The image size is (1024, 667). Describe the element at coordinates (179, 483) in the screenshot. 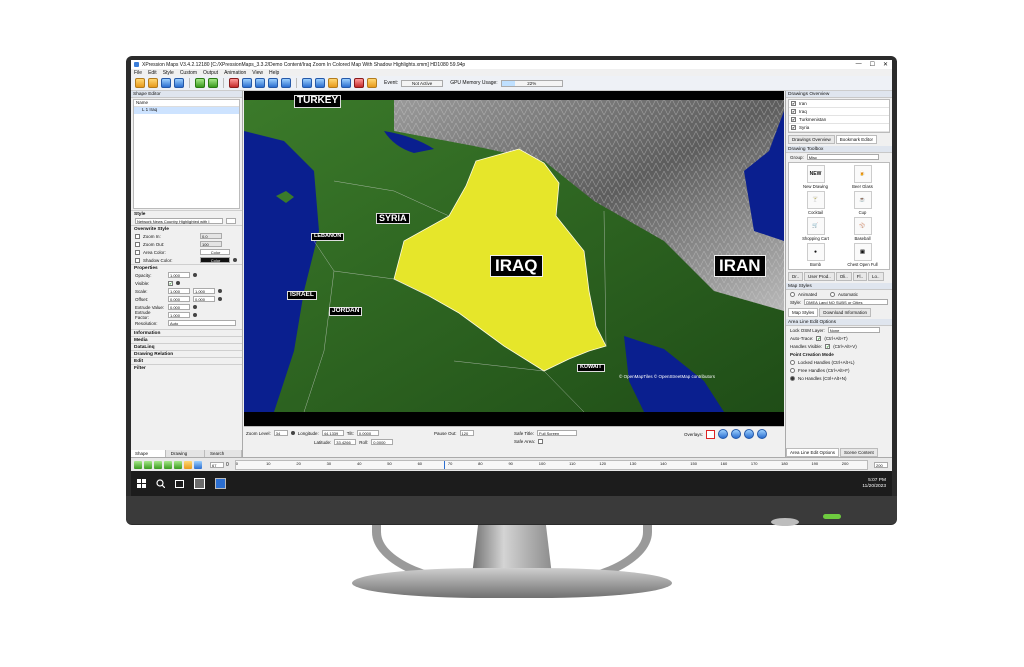

I see `task-view-icon` at that location.